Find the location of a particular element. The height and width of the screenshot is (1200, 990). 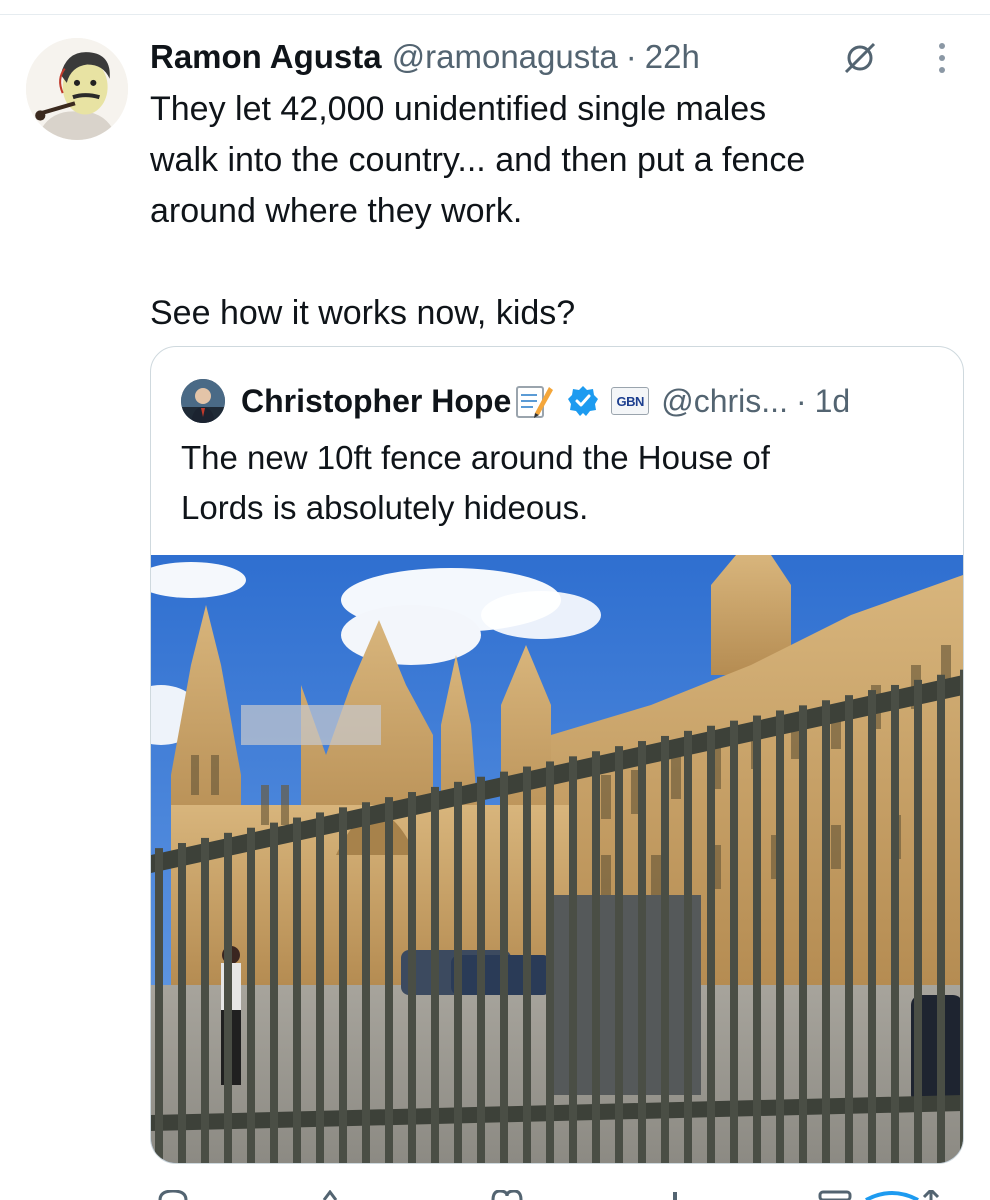

quoted-tweet-header: Christopher Hope GBN @chris... · 1d is located at coordinates (545, 401).